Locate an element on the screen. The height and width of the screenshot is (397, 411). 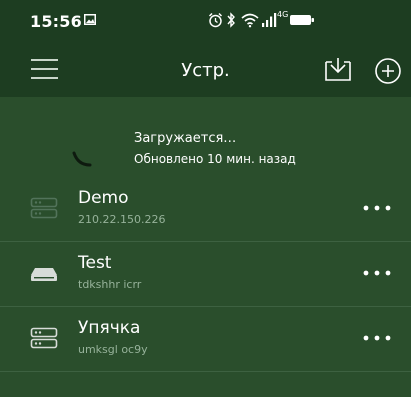
status-time: 15:56 is located at coordinates (56, 21).